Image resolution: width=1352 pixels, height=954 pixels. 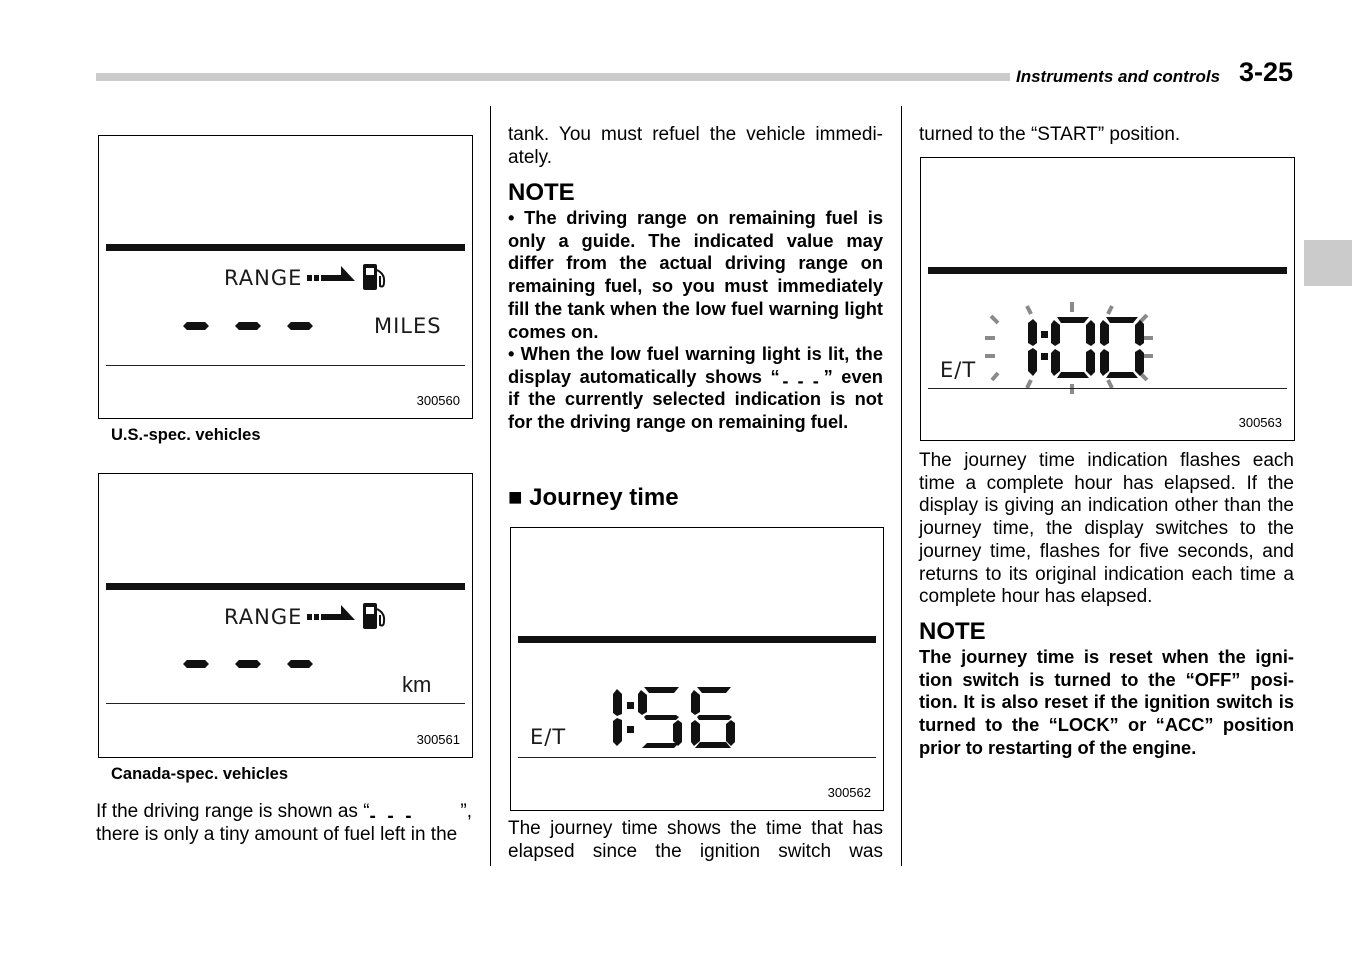 I want to click on section-heading: ■ Journey time, so click(x=593, y=497).